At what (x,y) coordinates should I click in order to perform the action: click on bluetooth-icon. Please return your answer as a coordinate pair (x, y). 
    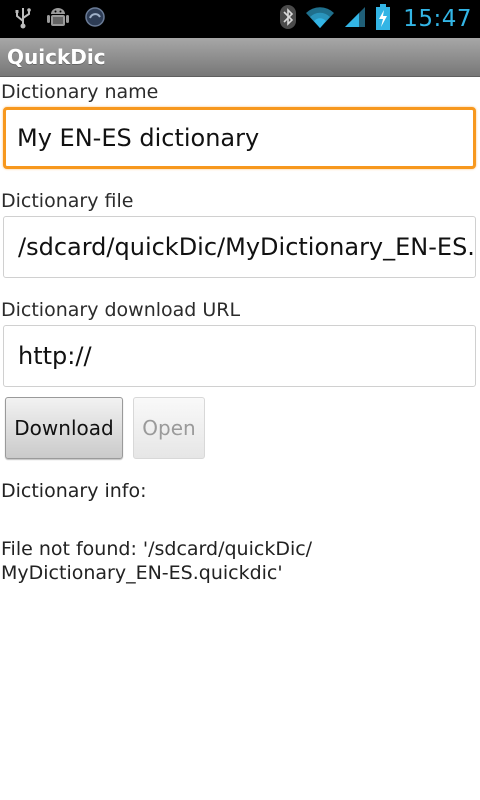
    Looking at the image, I should click on (288, 19).